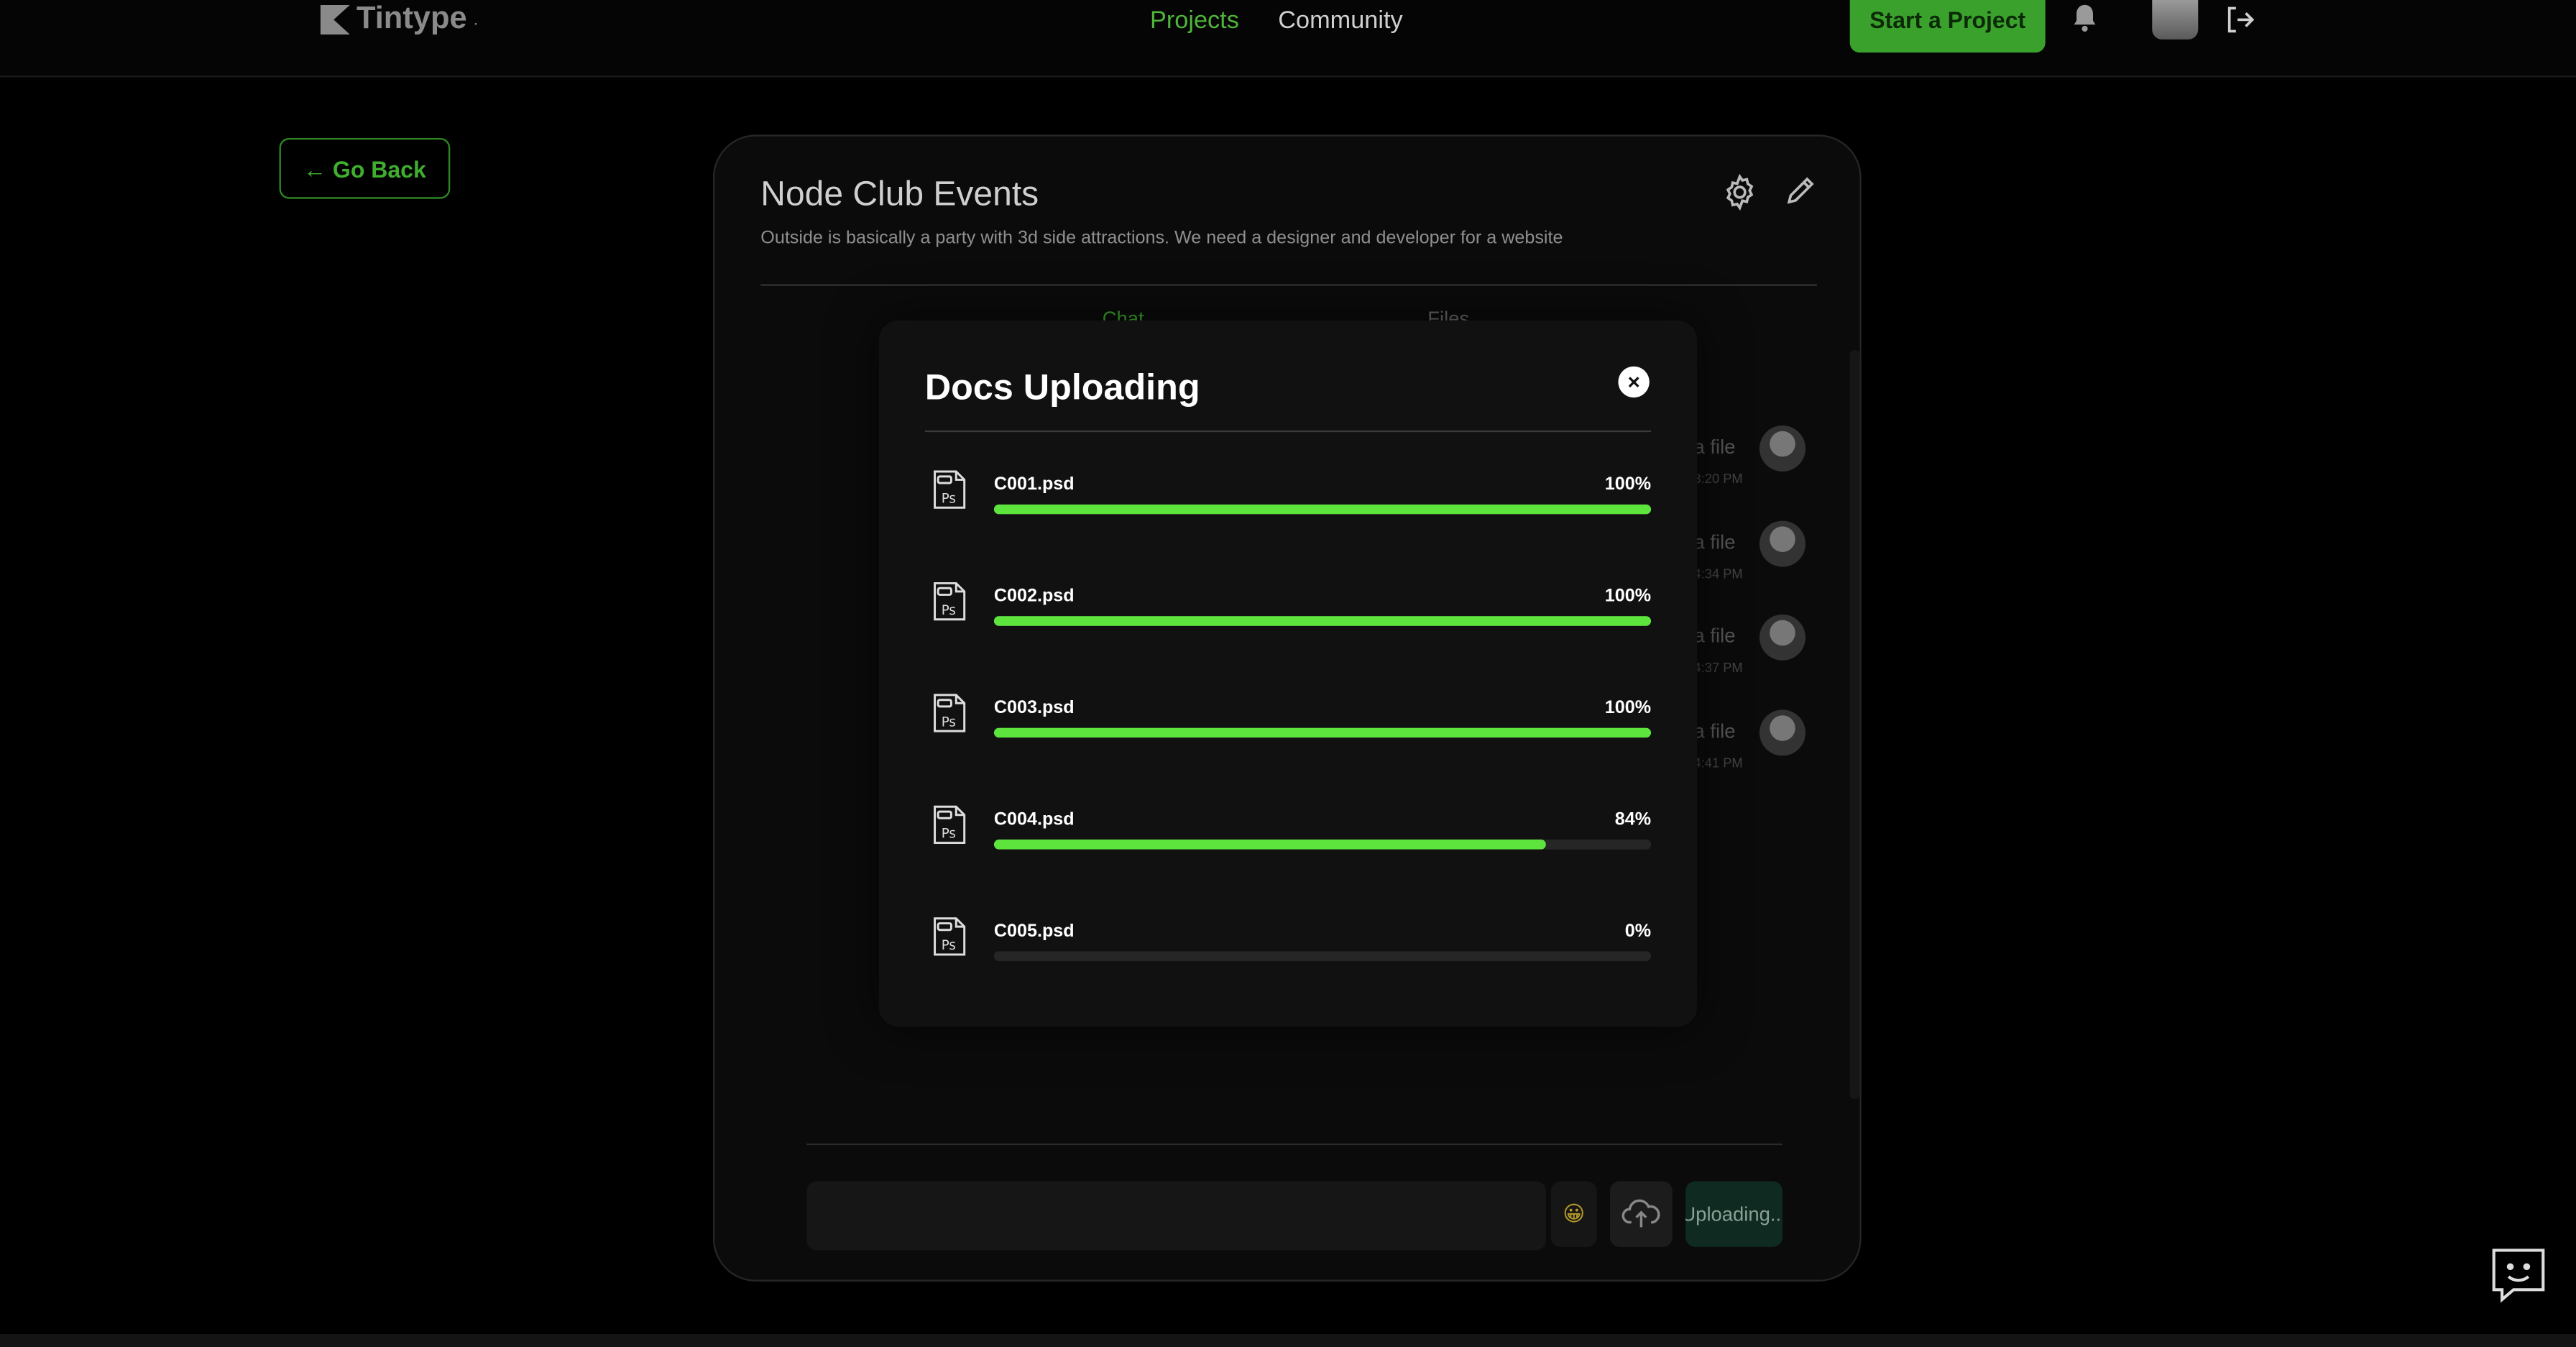 The width and height of the screenshot is (2576, 1347). Describe the element at coordinates (411, 19) in the screenshot. I see `logo-text: Tintype` at that location.